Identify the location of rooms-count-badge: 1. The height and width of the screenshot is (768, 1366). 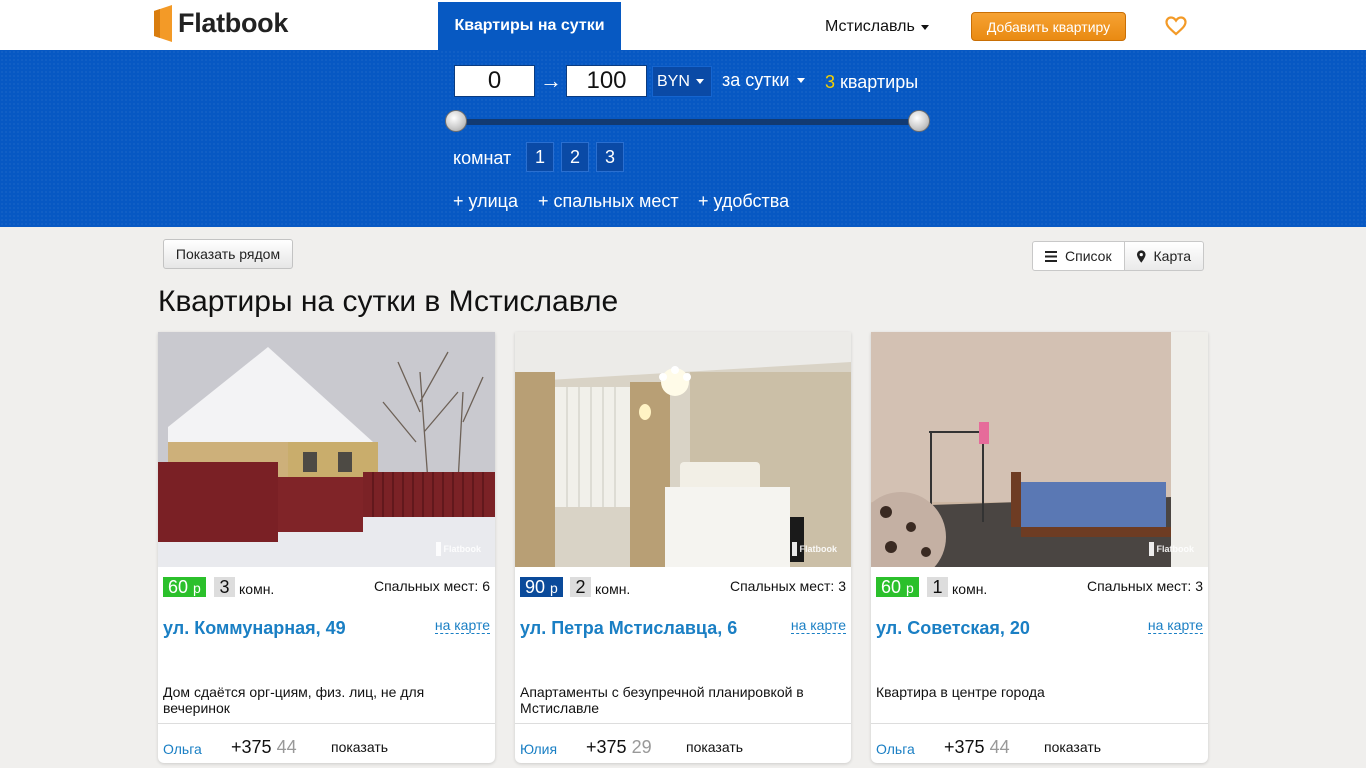
(937, 587).